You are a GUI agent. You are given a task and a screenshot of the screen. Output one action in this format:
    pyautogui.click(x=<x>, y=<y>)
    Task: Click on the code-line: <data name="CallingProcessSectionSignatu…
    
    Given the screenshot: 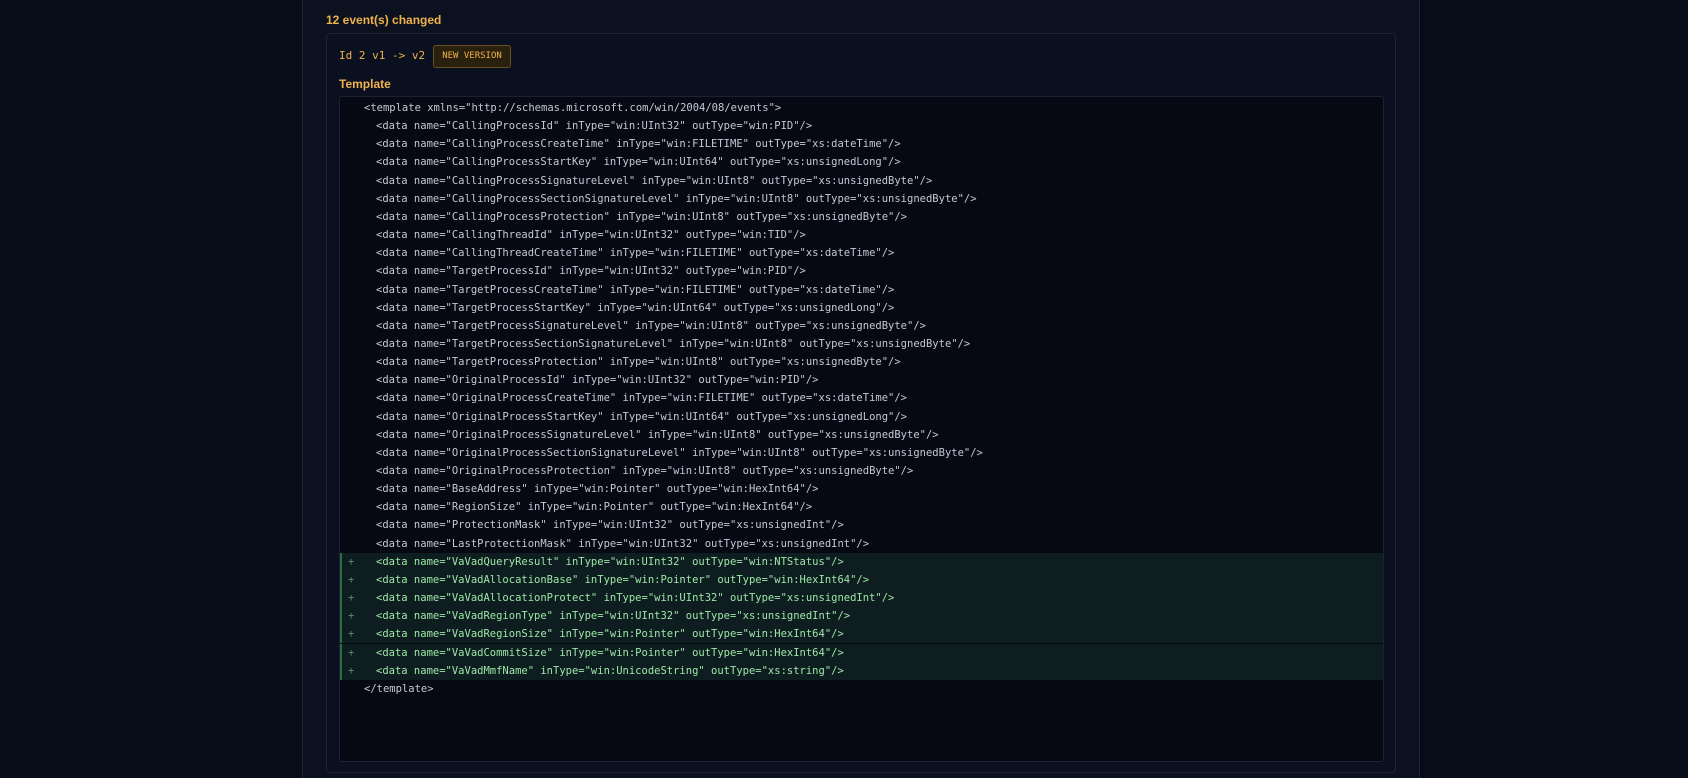 What is the action you would take?
    pyautogui.click(x=861, y=199)
    